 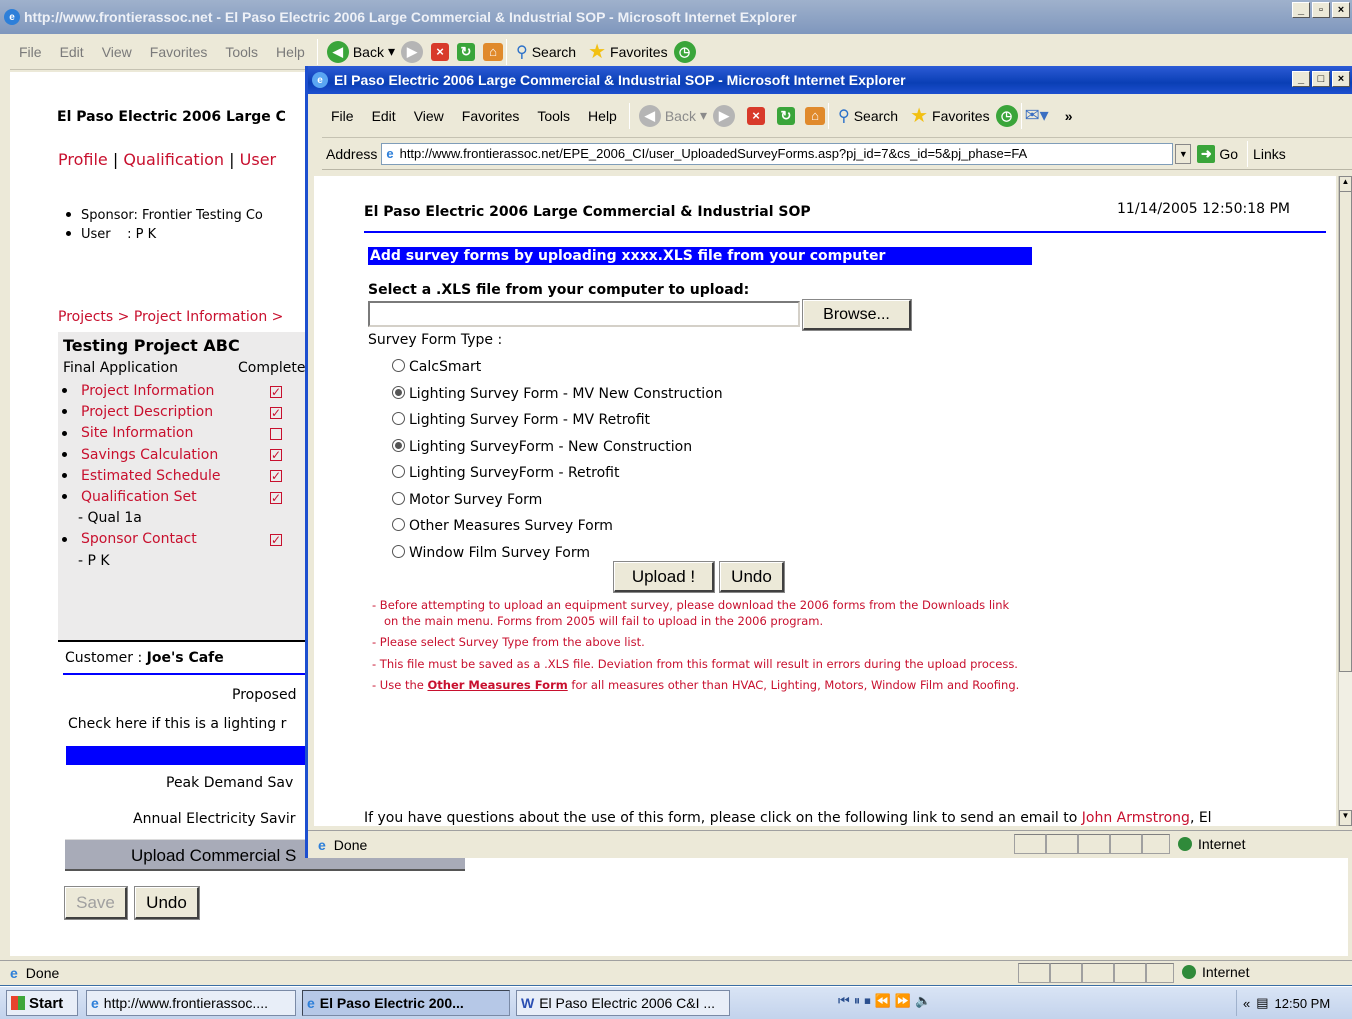 I want to click on undo-button: Undo, so click(x=752, y=577).